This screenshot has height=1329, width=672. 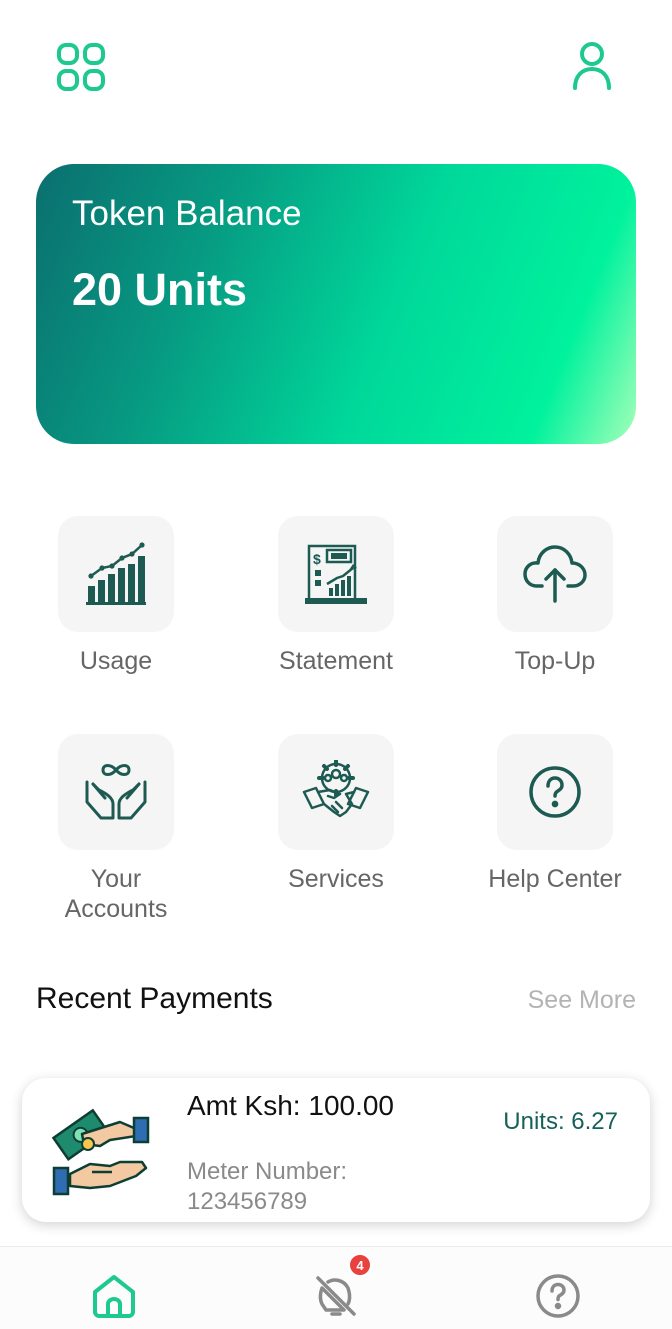 I want to click on money-exchange-icon, so click(x=100, y=1152).